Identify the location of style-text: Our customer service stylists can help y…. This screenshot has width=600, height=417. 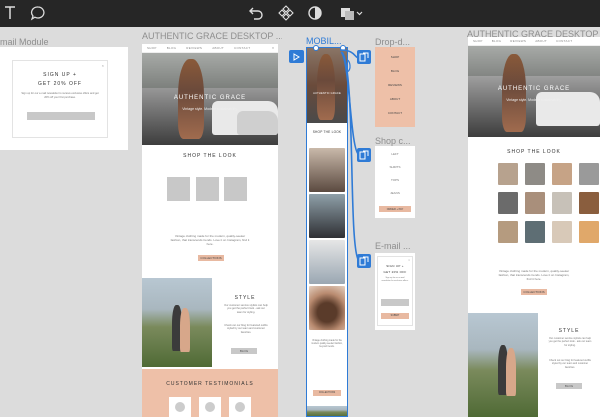
(570, 342).